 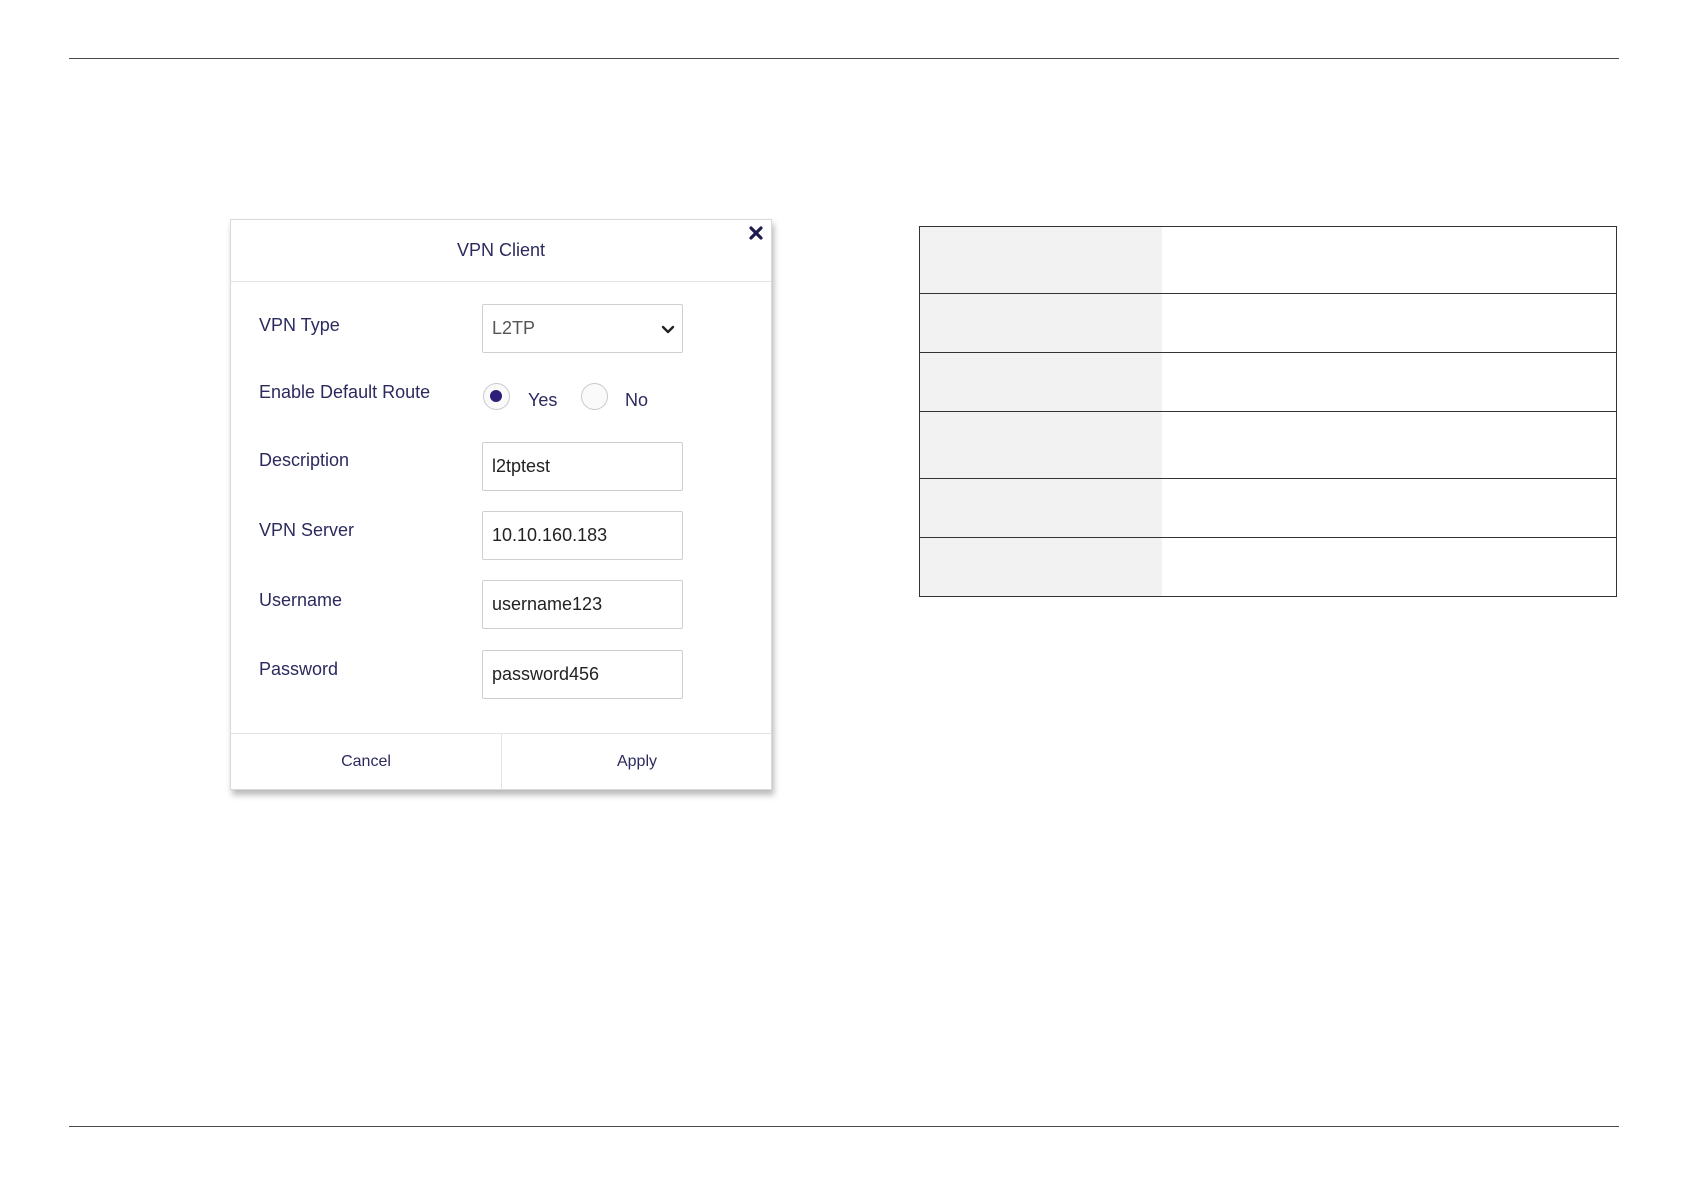 I want to click on password-field-box, so click(x=582, y=674).